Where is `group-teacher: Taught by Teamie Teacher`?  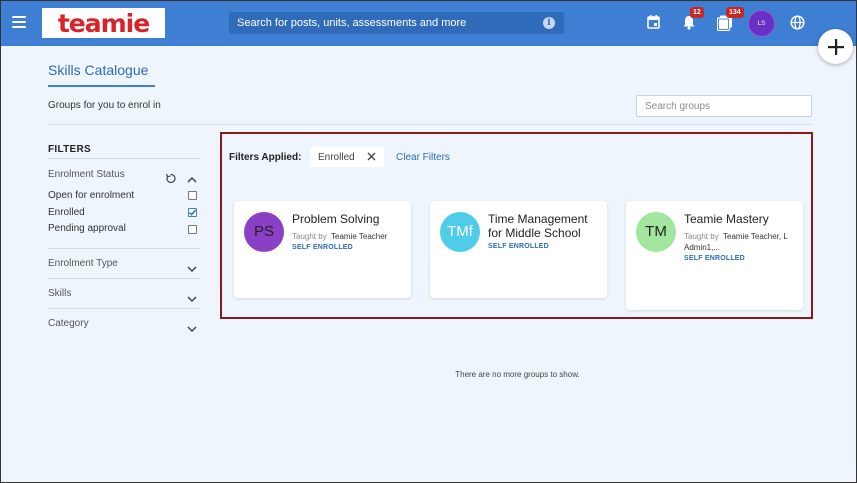
group-teacher: Taught by Teamie Teacher is located at coordinates (349, 236).